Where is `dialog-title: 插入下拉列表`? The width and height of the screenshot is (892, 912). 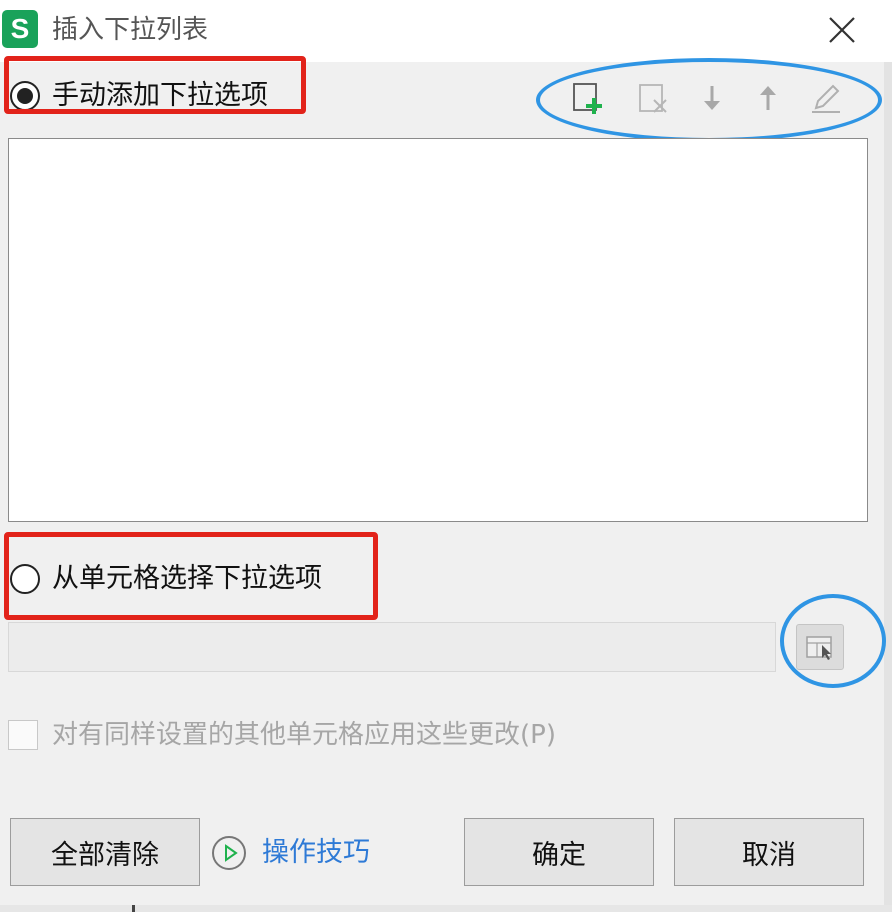
dialog-title: 插入下拉列表 is located at coordinates (130, 30).